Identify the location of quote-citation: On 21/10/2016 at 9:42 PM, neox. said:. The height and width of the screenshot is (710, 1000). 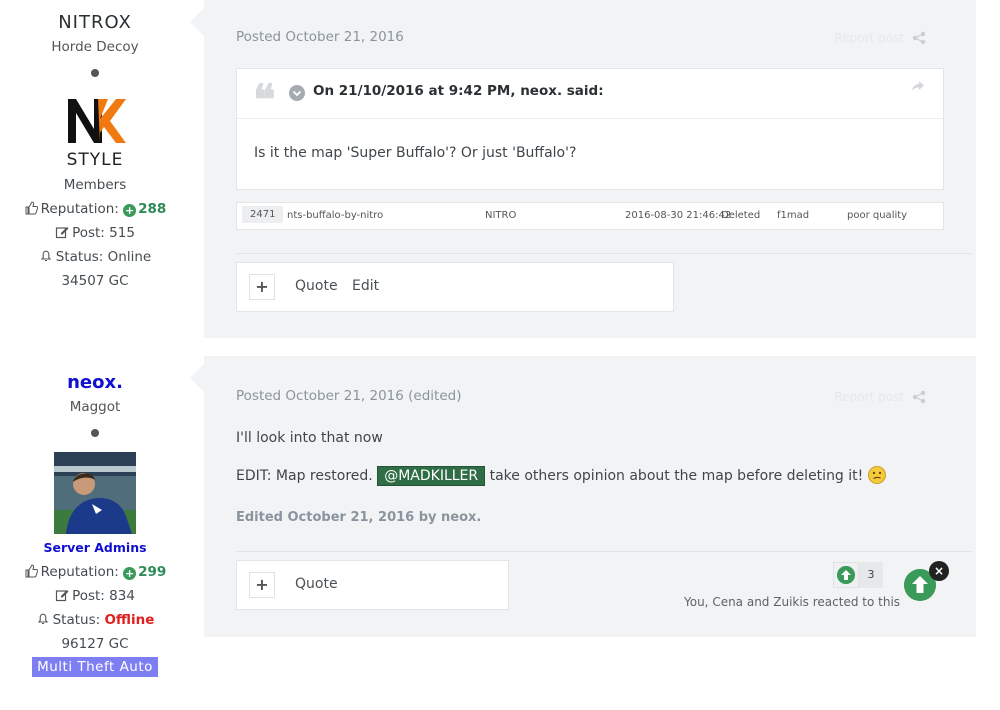
(458, 91).